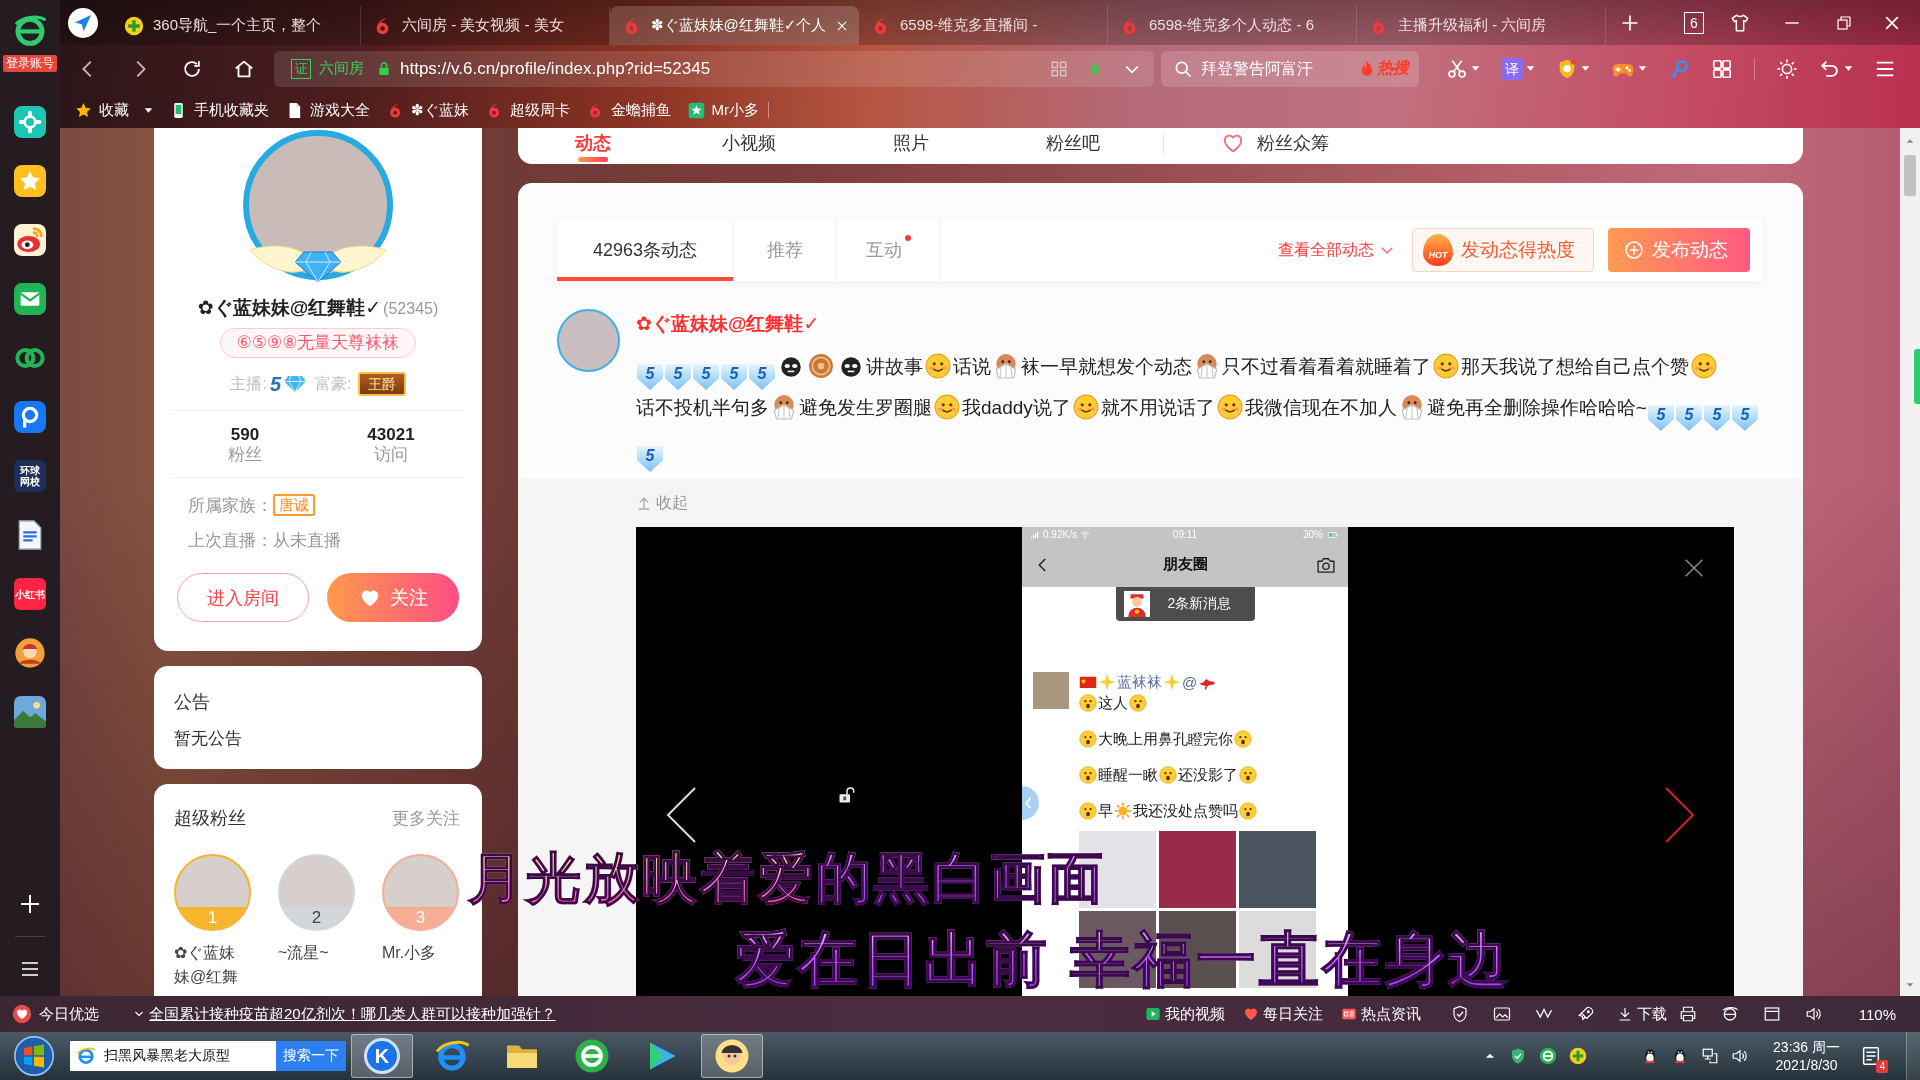  Describe the element at coordinates (1501, 1014) in the screenshot. I see `image-icon` at that location.